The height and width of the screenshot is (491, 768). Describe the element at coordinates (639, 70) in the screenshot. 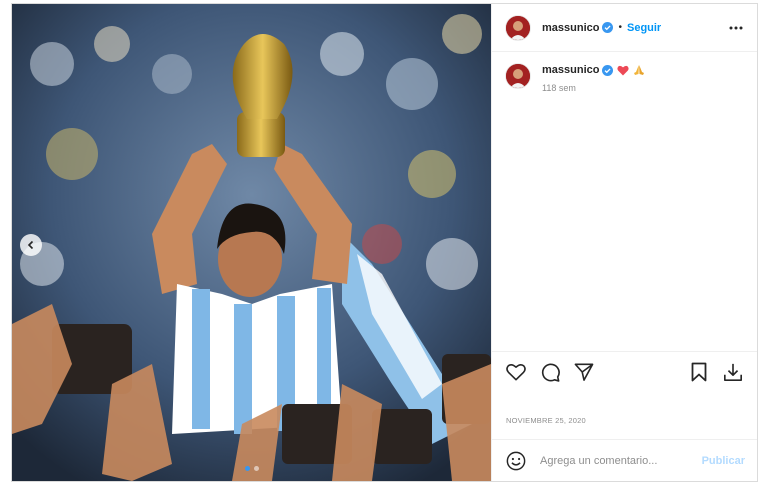

I see `folded-hands-emoji` at that location.